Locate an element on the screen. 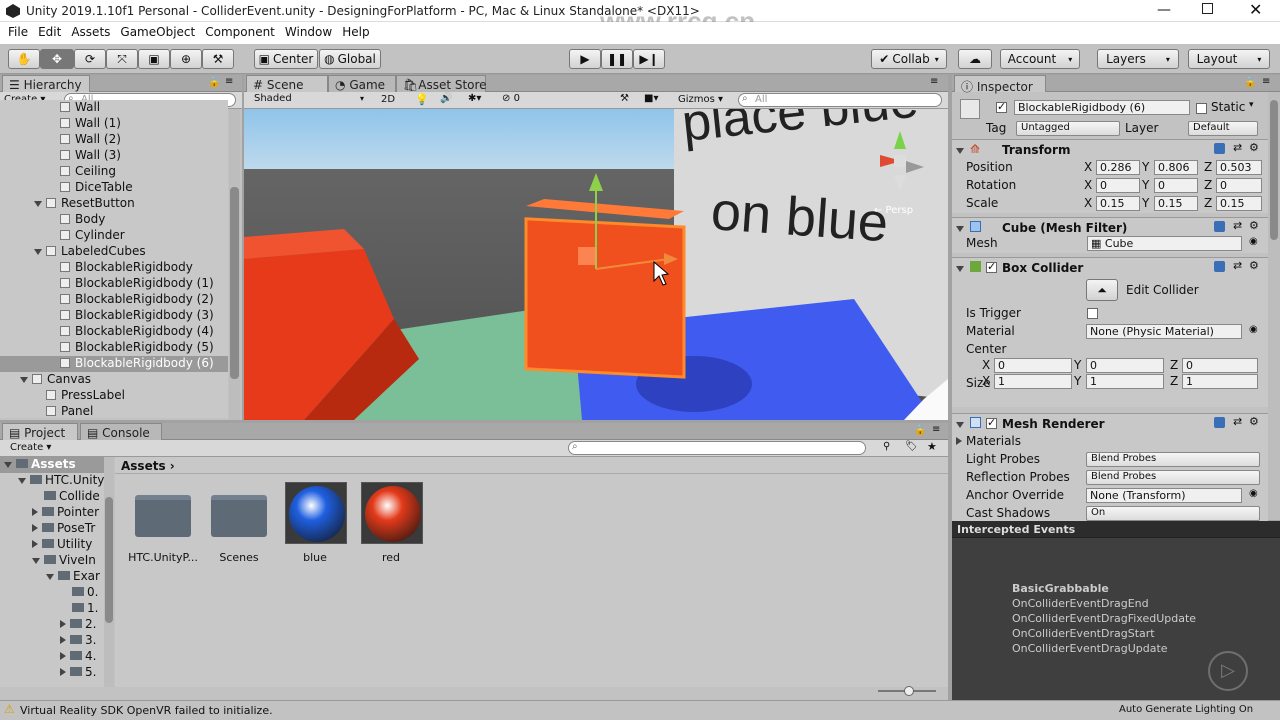 The height and width of the screenshot is (720, 1280). tab-console: ▤ Console is located at coordinates (121, 431).